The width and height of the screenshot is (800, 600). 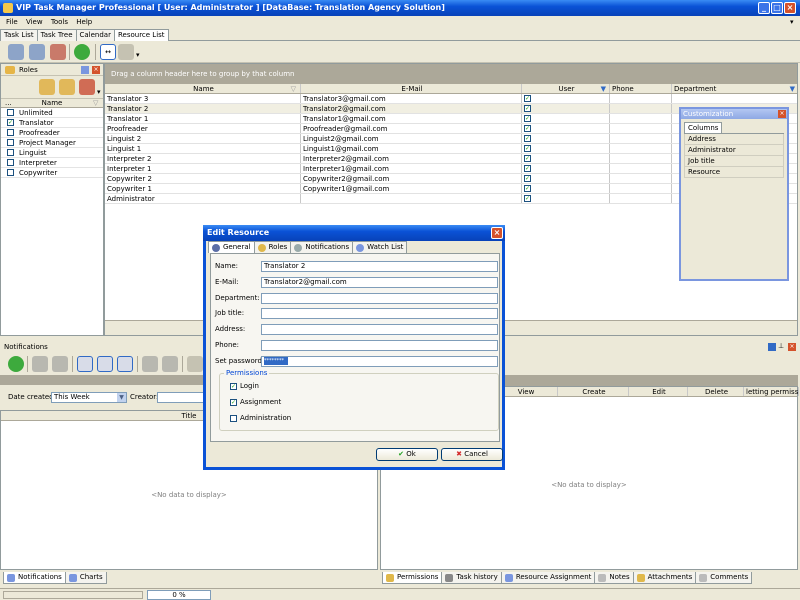 What do you see at coordinates (84, 22) in the screenshot?
I see `menu-help: Help` at bounding box center [84, 22].